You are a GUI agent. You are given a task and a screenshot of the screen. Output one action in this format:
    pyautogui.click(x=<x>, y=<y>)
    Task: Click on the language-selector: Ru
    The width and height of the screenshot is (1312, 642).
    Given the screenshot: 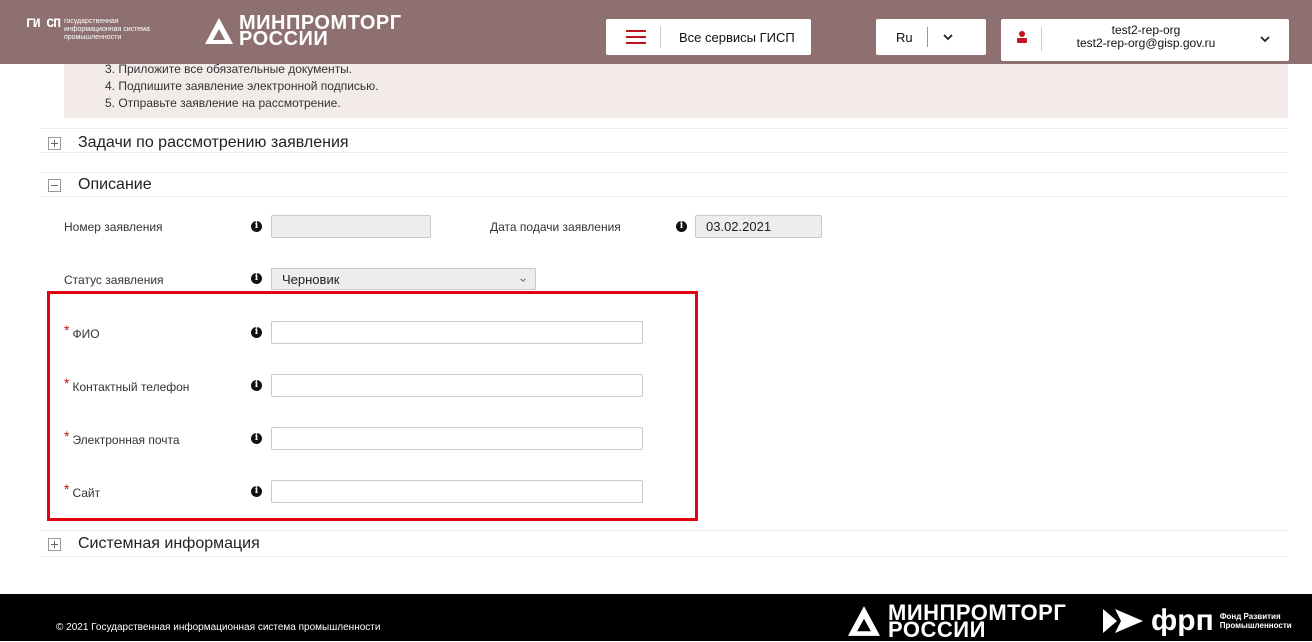 What is the action you would take?
    pyautogui.click(x=931, y=37)
    